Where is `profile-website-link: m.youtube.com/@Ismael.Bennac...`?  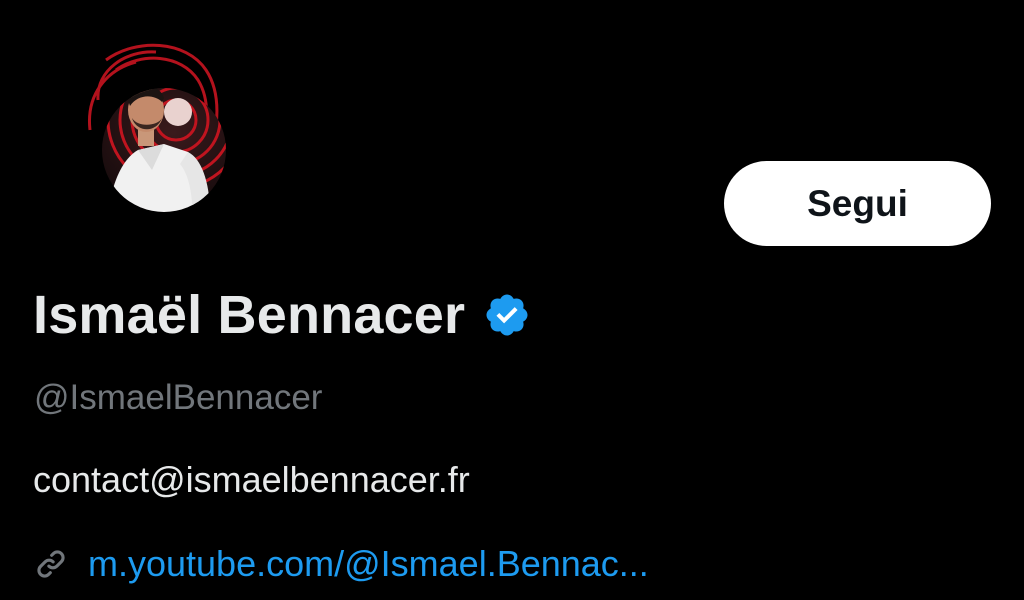 profile-website-link: m.youtube.com/@Ismael.Bennac... is located at coordinates (368, 564).